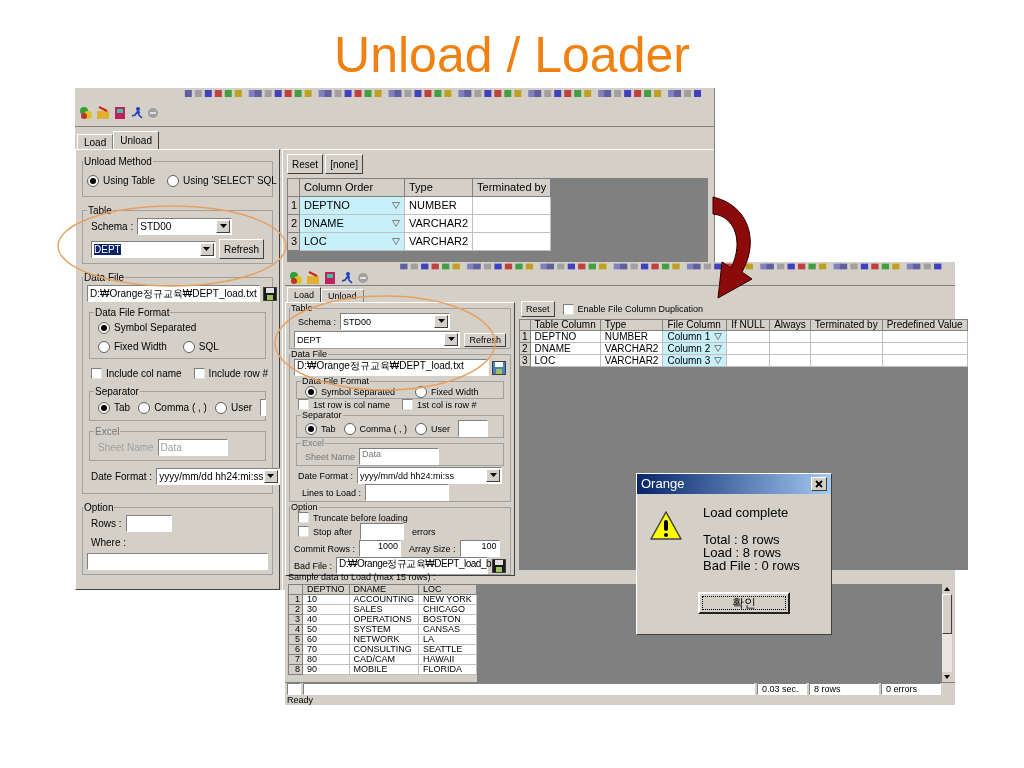 This screenshot has height=768, width=1024. Describe the element at coordinates (384, 649) in the screenshot. I see `table-cell: CONSULTING` at that location.